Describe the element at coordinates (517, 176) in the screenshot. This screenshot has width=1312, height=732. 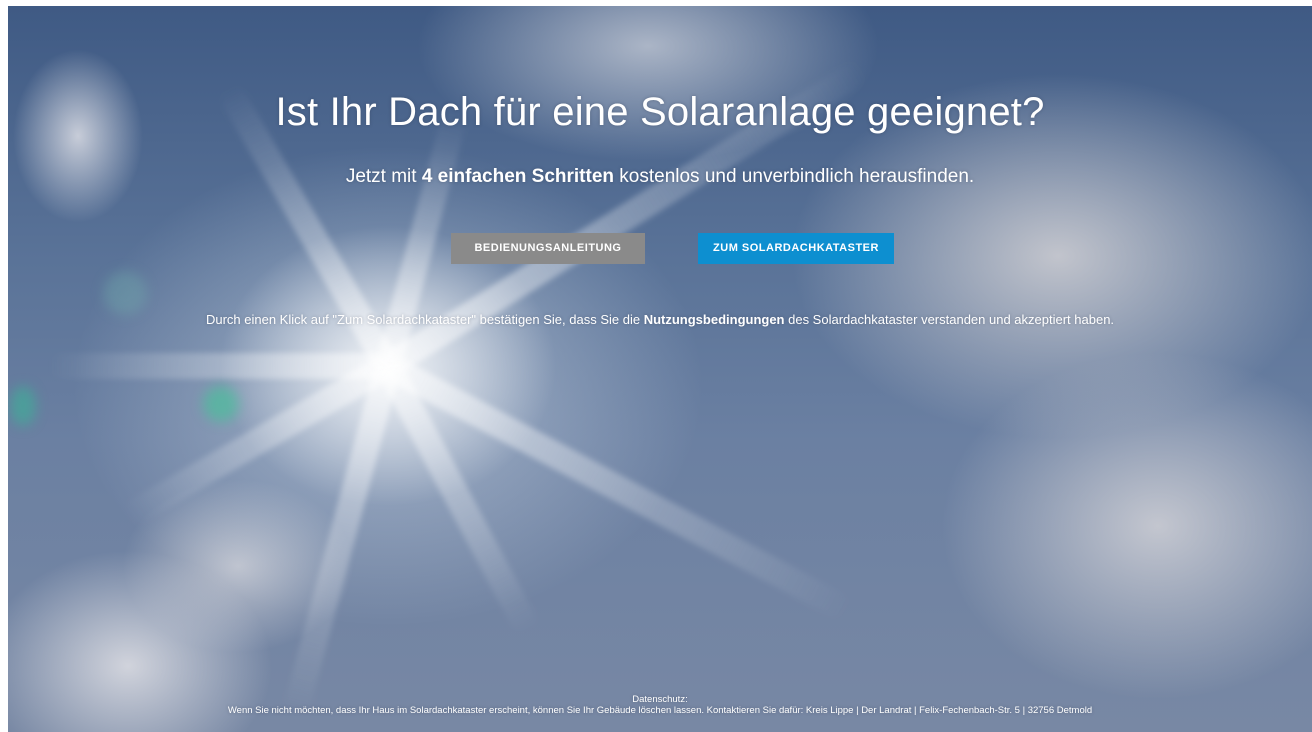
I see `subtitle-highlight: 4 einfachen Schritten` at that location.